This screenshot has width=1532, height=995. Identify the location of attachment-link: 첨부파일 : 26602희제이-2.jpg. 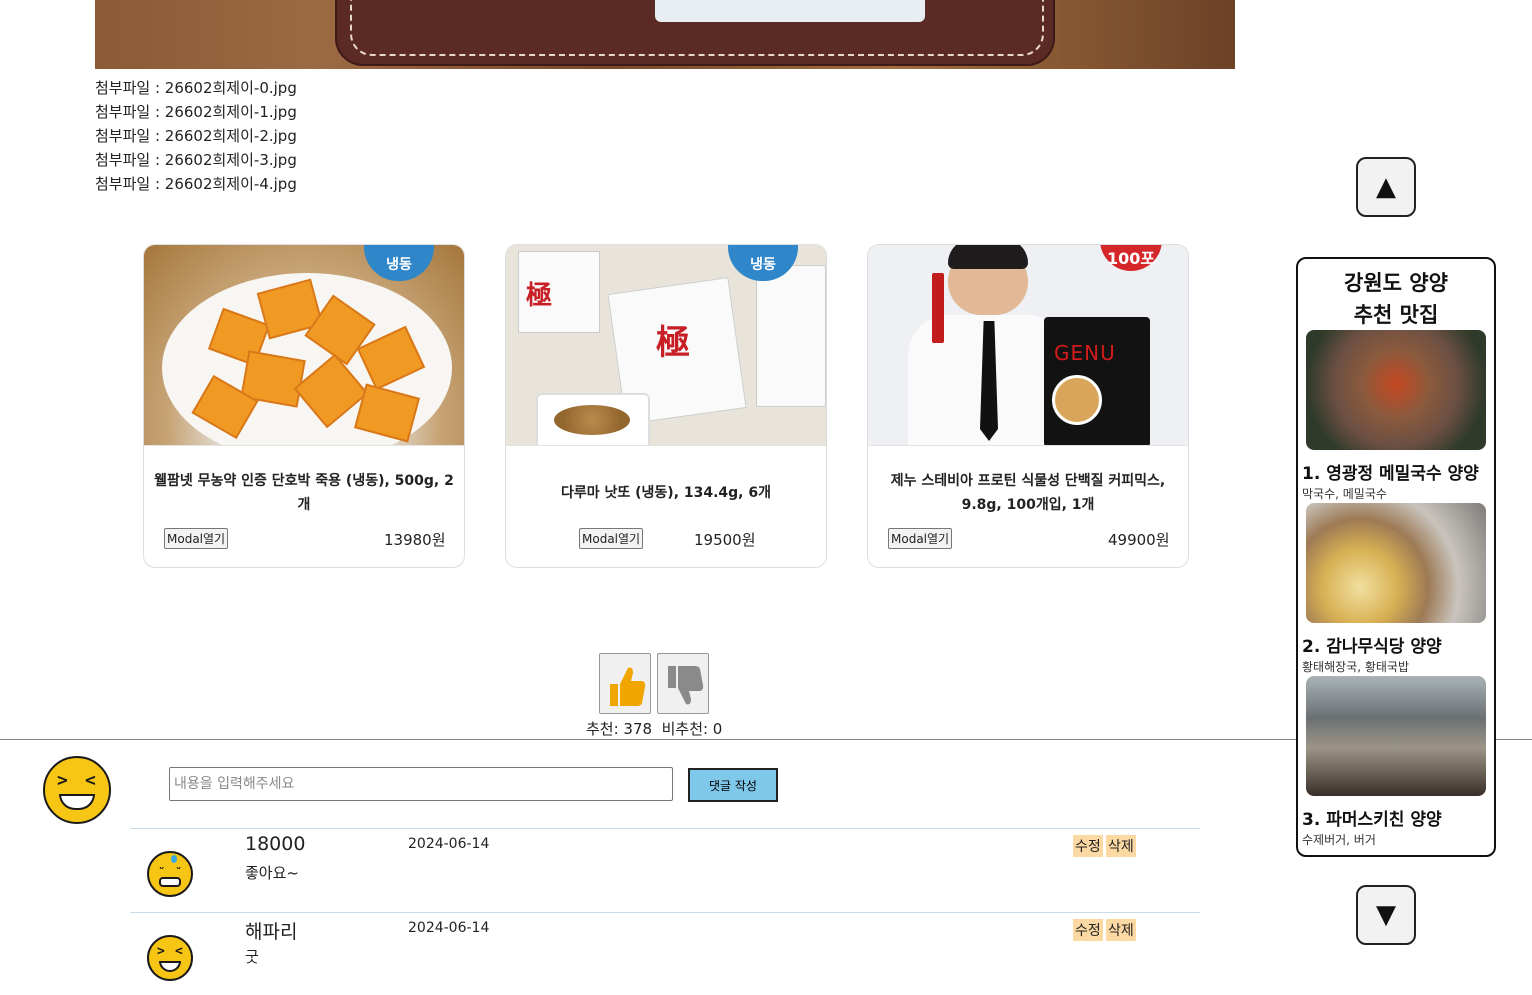
(196, 136).